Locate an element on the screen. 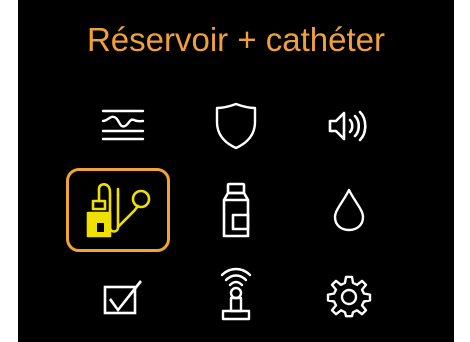 The height and width of the screenshot is (342, 470). speaker-volume-icon is located at coordinates (347, 126).